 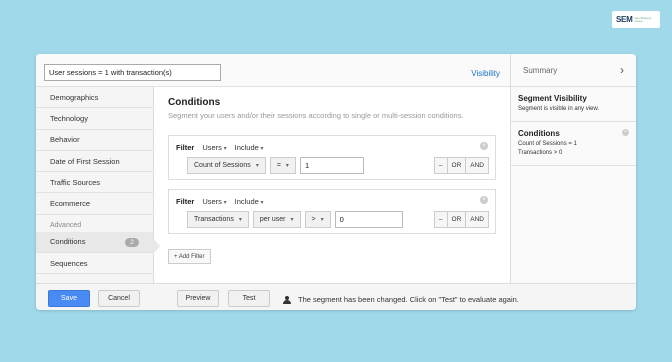 I want to click on nav-item-traffic-sources: Traffic Sources, so click(x=94, y=183).